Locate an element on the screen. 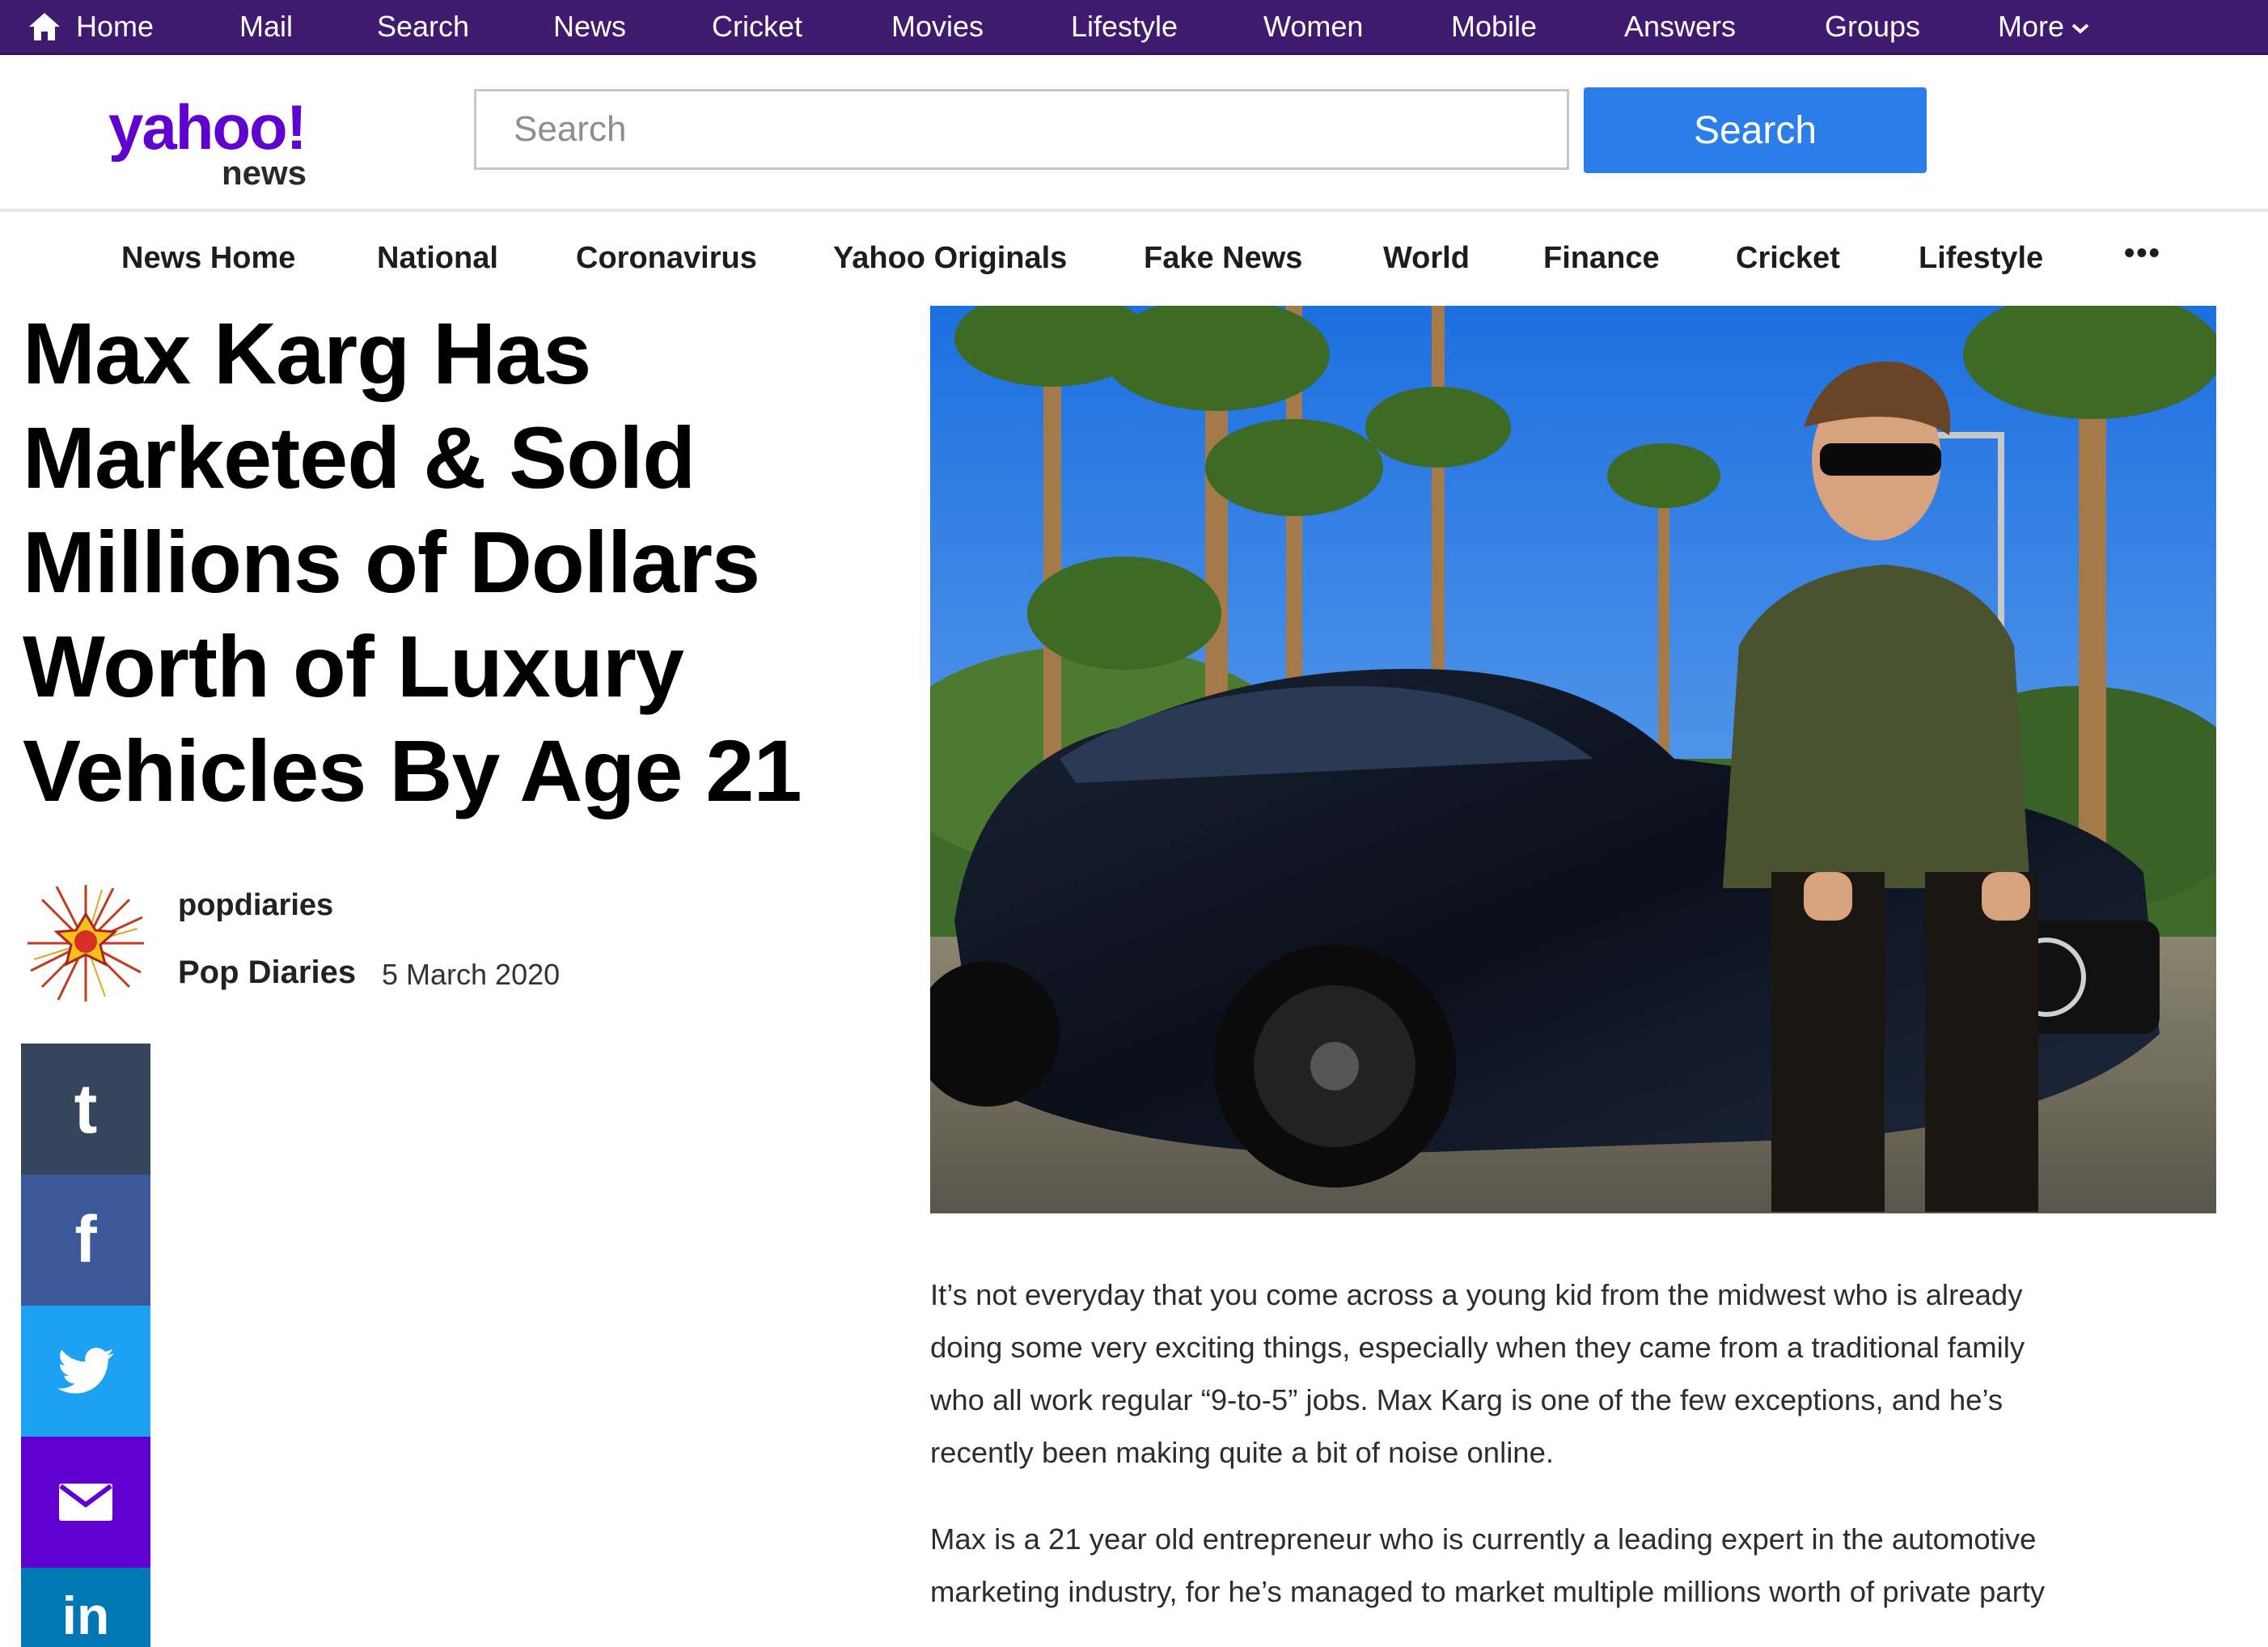 This screenshot has width=2268, height=1647. share-email-button is located at coordinates (86, 1502).